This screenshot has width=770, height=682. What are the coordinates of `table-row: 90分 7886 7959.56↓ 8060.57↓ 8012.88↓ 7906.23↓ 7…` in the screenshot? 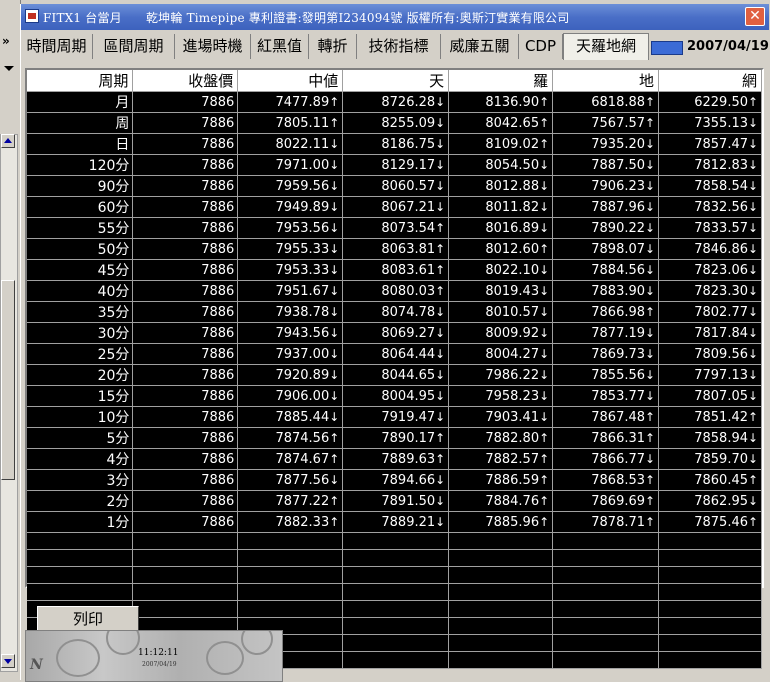 It's located at (394, 186).